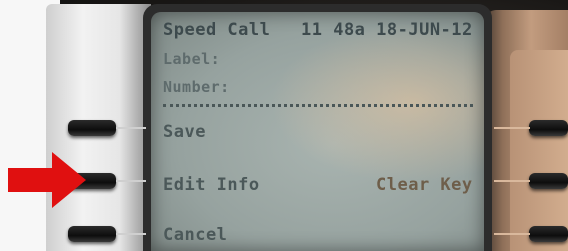 Image resolution: width=568 pixels, height=251 pixels. Describe the element at coordinates (196, 87) in the screenshot. I see `number-field: Number:` at that location.